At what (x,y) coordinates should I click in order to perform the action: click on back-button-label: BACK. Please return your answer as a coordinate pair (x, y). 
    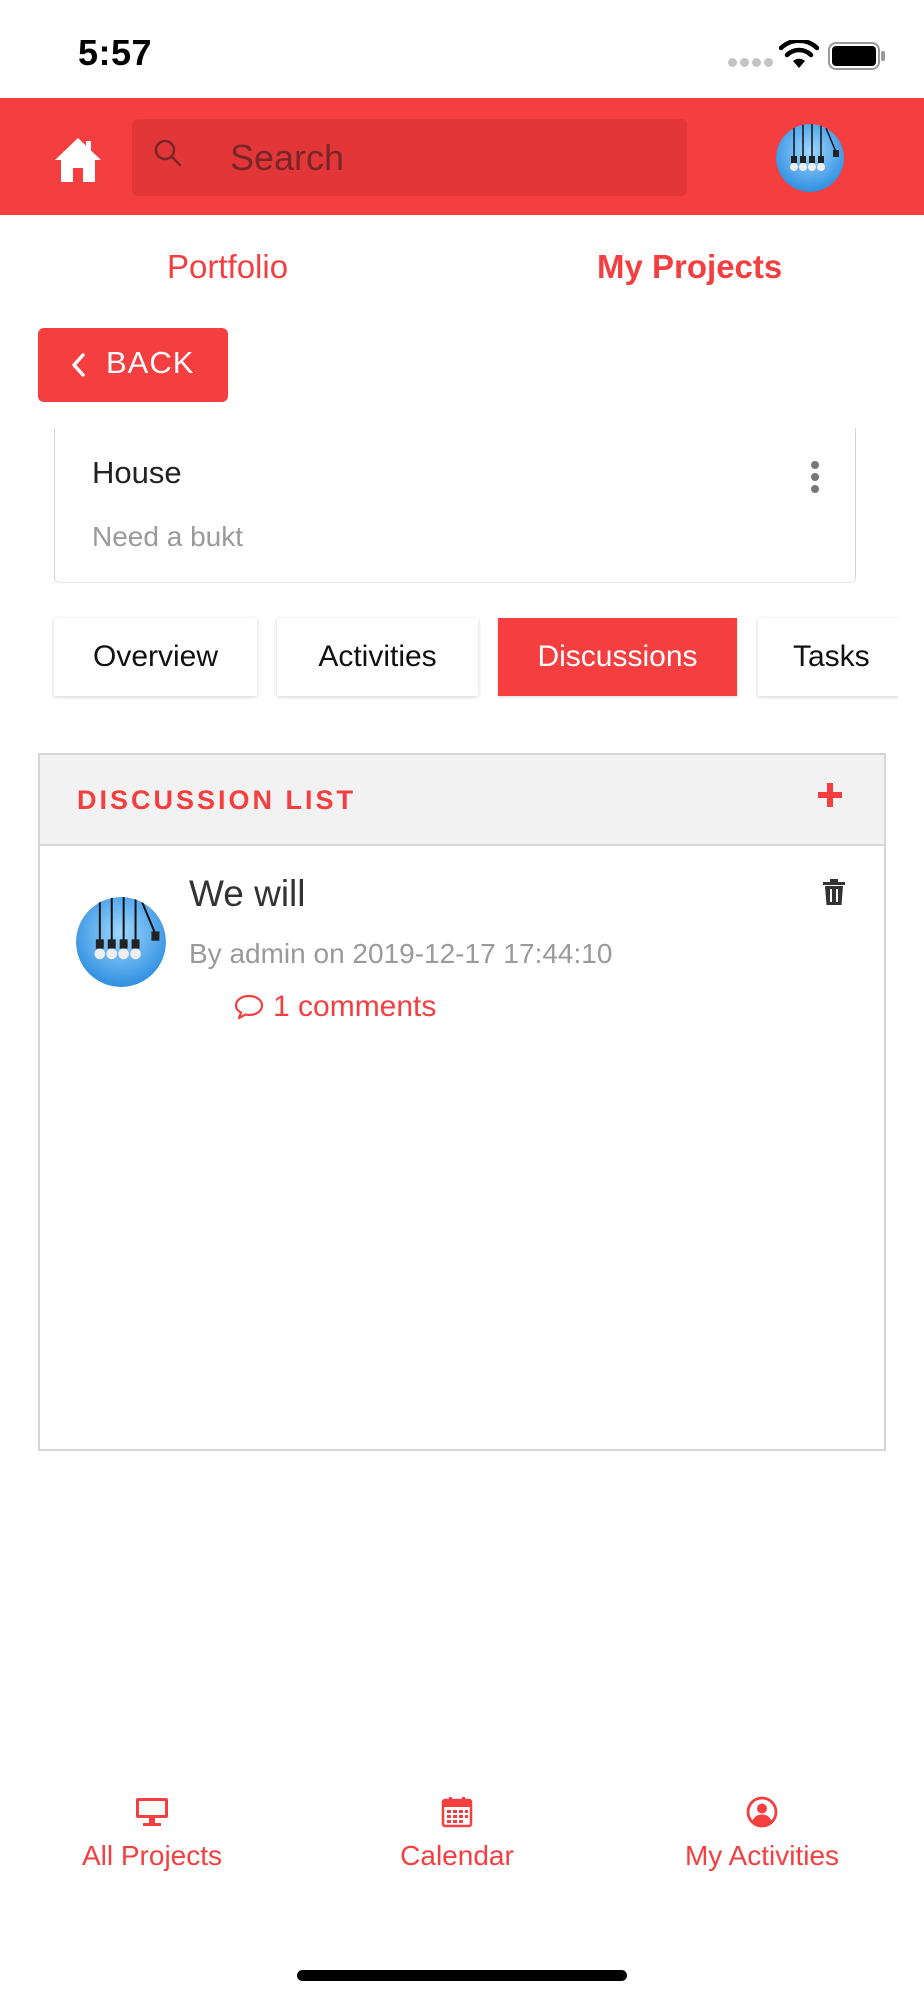
    Looking at the image, I should click on (150, 362).